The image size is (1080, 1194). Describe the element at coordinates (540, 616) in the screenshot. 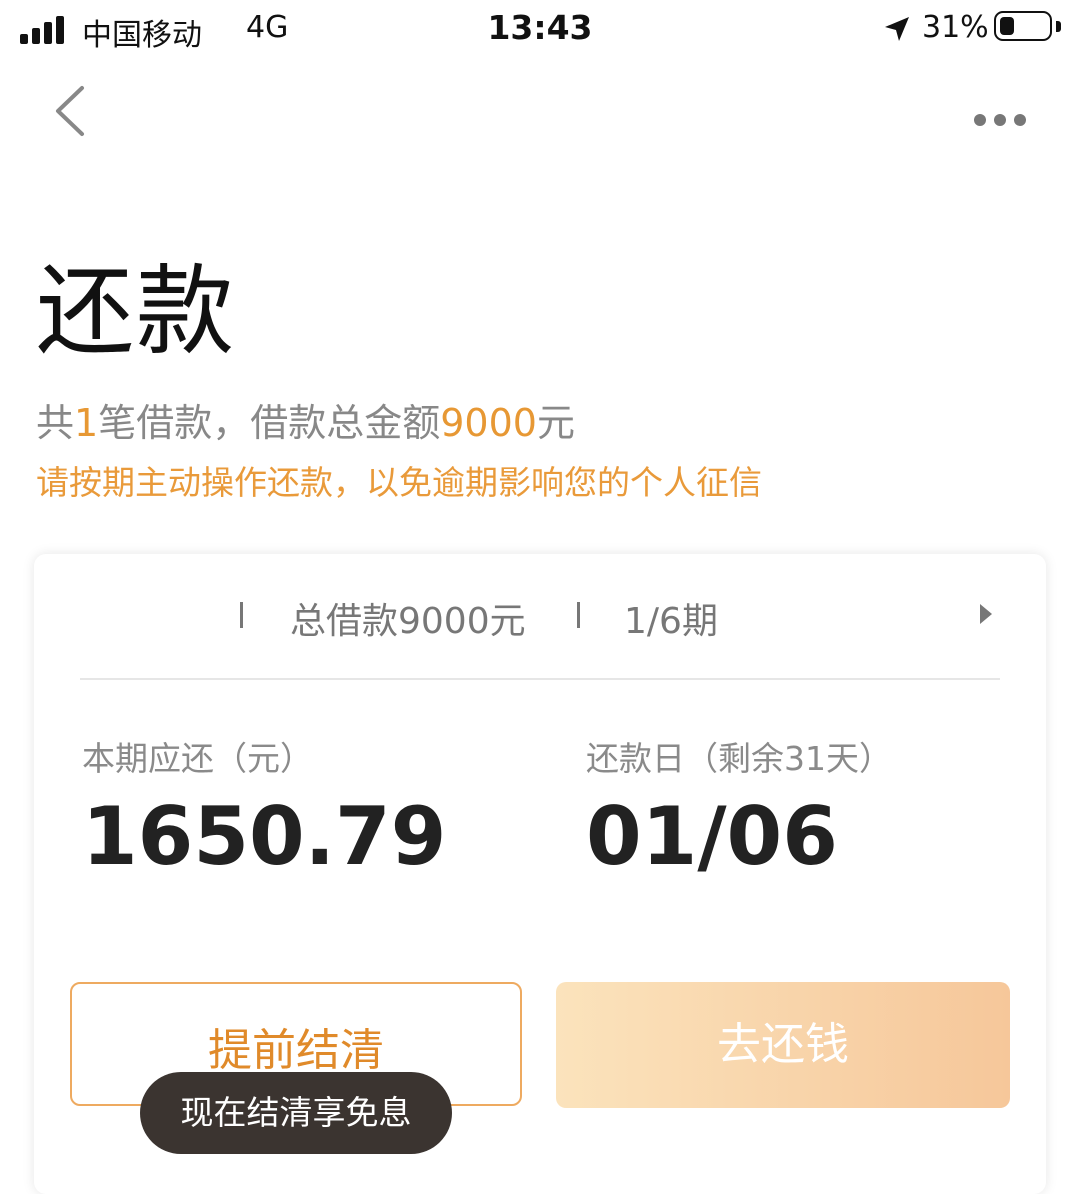

I see `loan-card-header: 总借款9000元 1/6期` at that location.